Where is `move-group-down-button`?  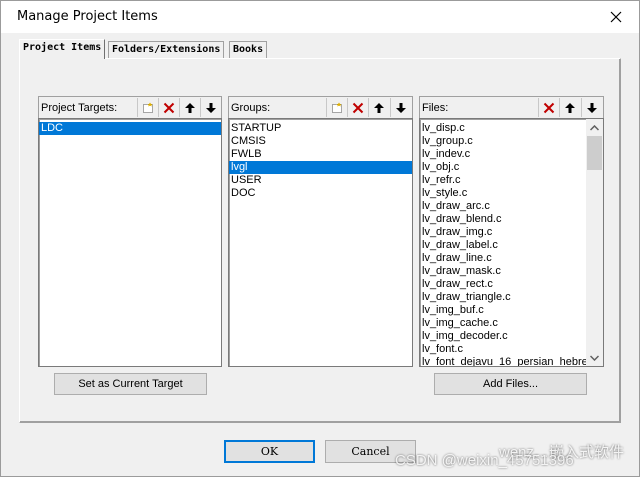
move-group-down-button is located at coordinates (400, 107).